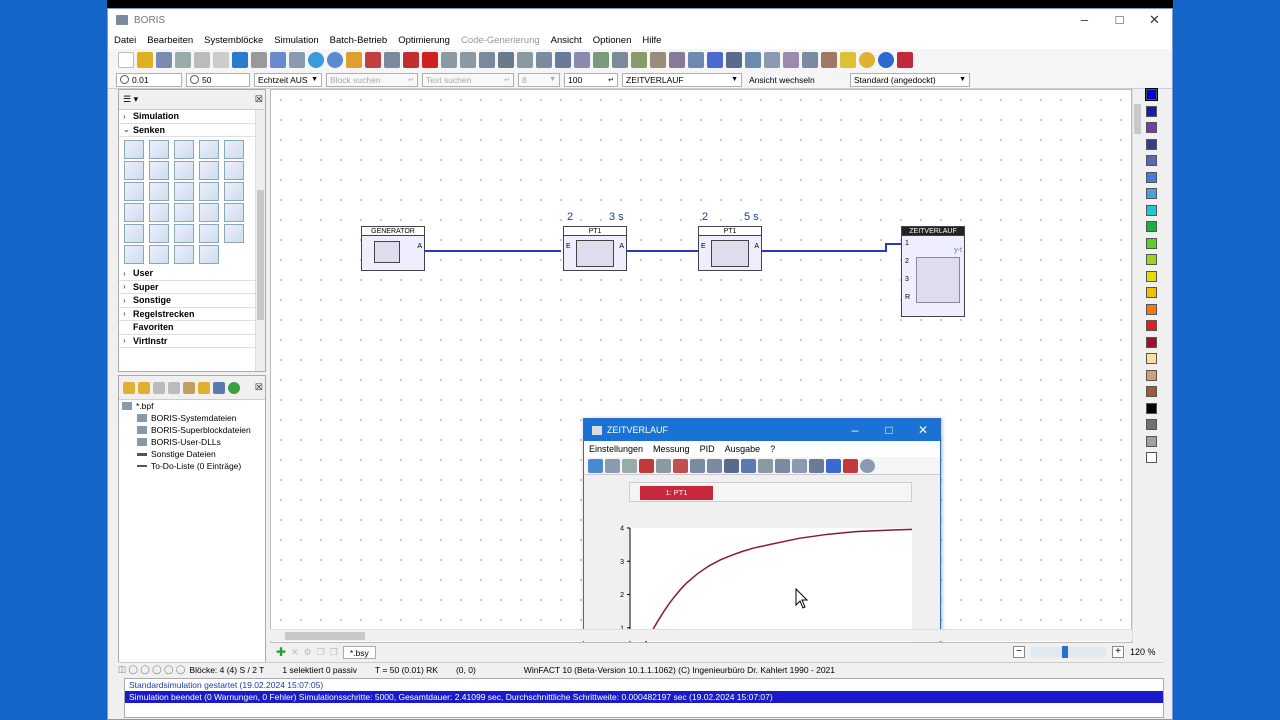 The height and width of the screenshot is (720, 1280). Describe the element at coordinates (539, 79) in the screenshot. I see `count-select: 8 ▼` at that location.